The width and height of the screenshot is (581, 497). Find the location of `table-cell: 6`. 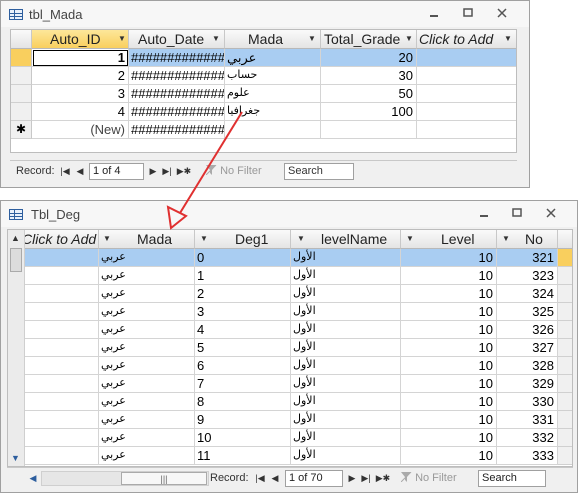

table-cell: 6 is located at coordinates (243, 366).